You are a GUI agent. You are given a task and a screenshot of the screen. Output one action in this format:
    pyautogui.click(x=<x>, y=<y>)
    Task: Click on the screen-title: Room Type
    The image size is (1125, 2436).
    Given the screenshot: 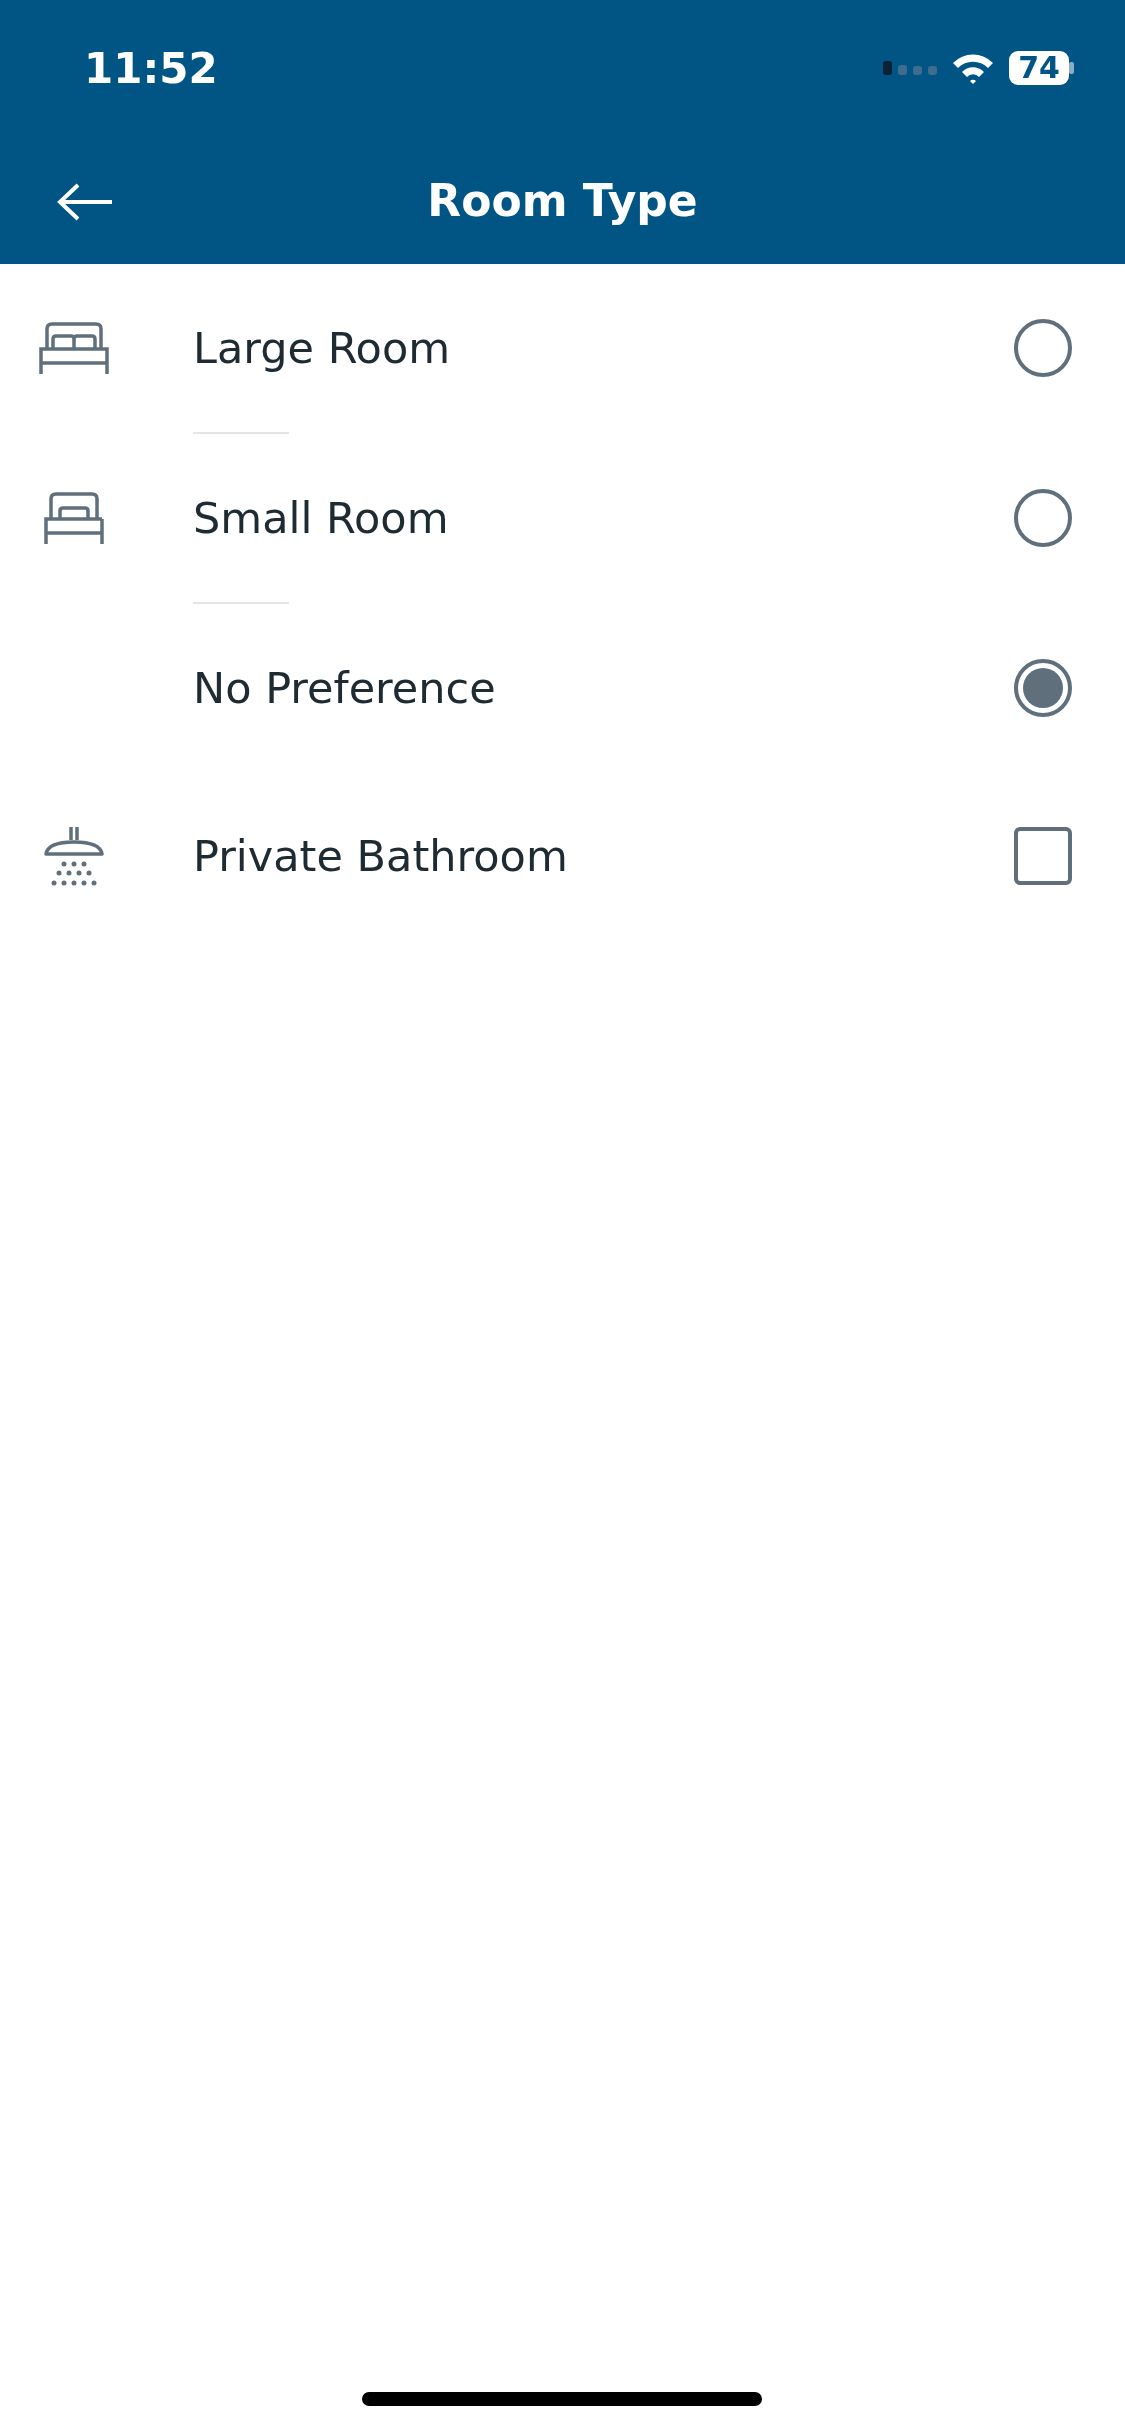 What is the action you would take?
    pyautogui.click(x=562, y=200)
    